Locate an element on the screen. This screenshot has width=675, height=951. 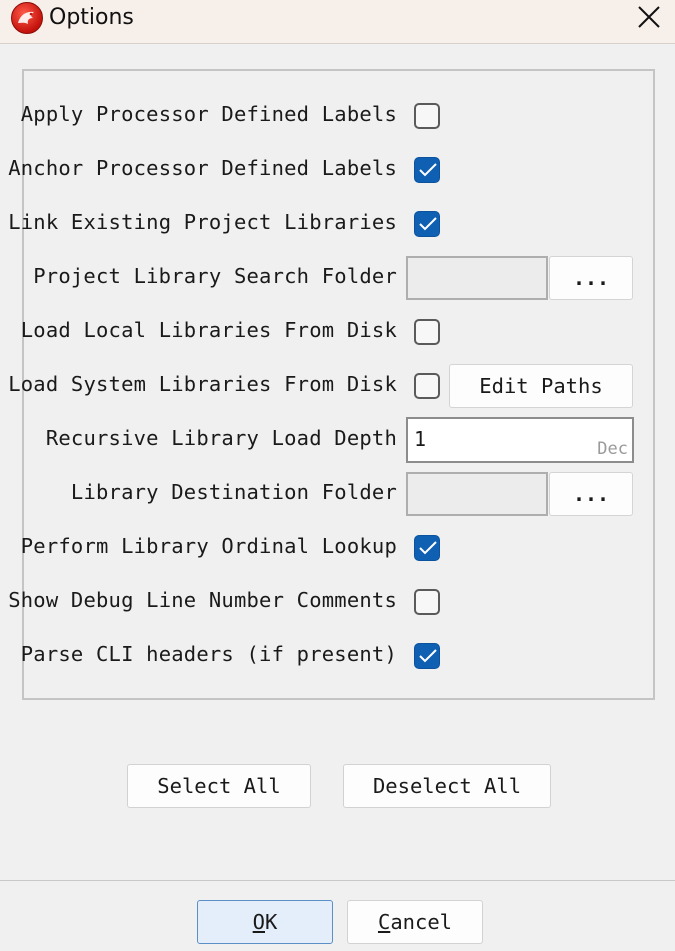
app-dragon-icon is located at coordinates (27, 18).